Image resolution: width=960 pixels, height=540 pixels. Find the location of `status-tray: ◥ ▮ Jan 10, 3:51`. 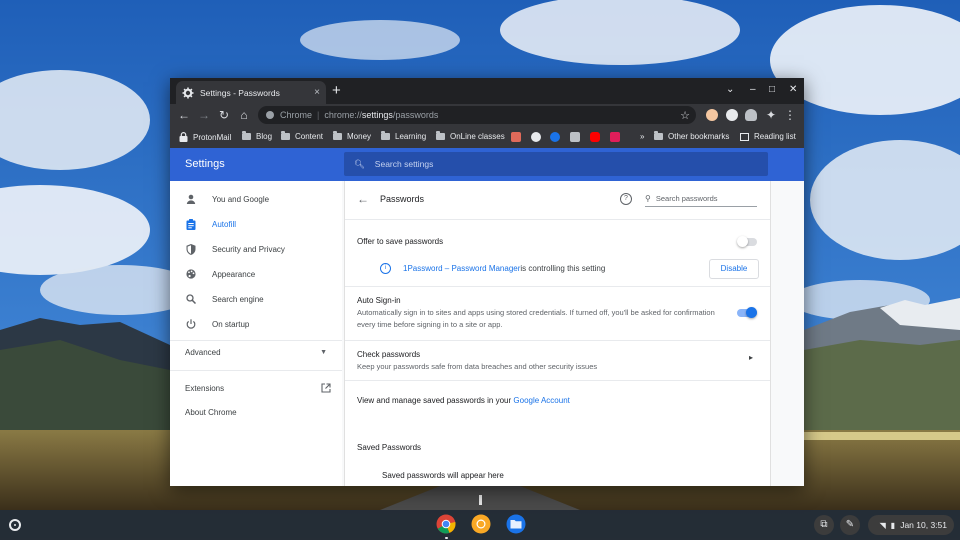

status-tray: ◥ ▮ Jan 10, 3:51 is located at coordinates (911, 525).